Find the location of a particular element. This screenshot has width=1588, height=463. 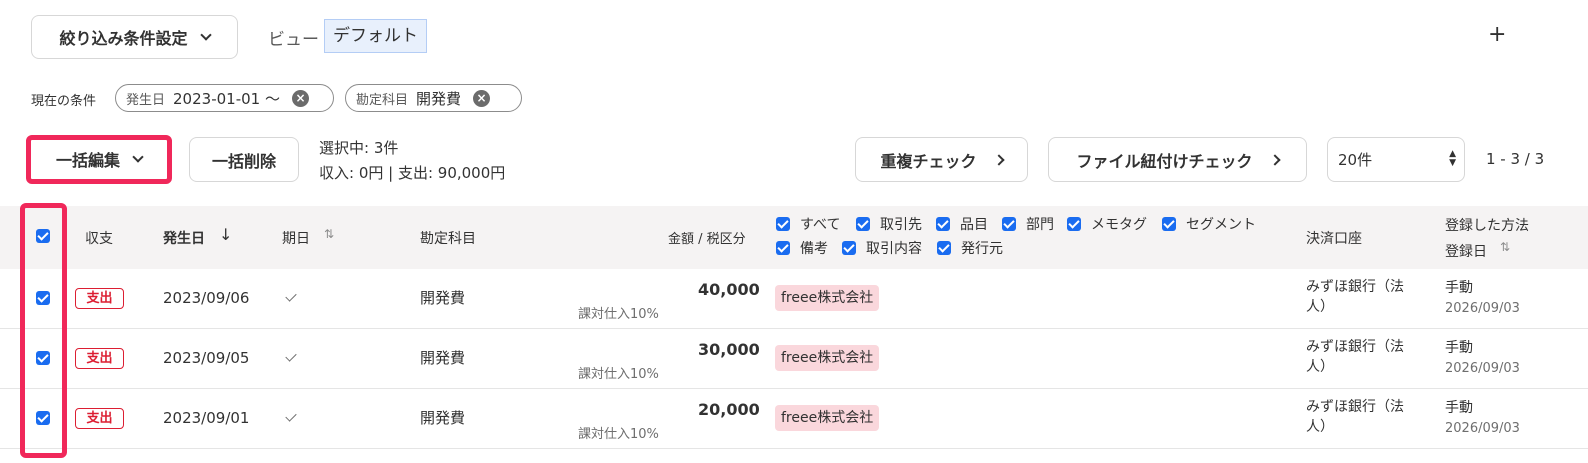

header-account: 勘定科目 is located at coordinates (448, 239).